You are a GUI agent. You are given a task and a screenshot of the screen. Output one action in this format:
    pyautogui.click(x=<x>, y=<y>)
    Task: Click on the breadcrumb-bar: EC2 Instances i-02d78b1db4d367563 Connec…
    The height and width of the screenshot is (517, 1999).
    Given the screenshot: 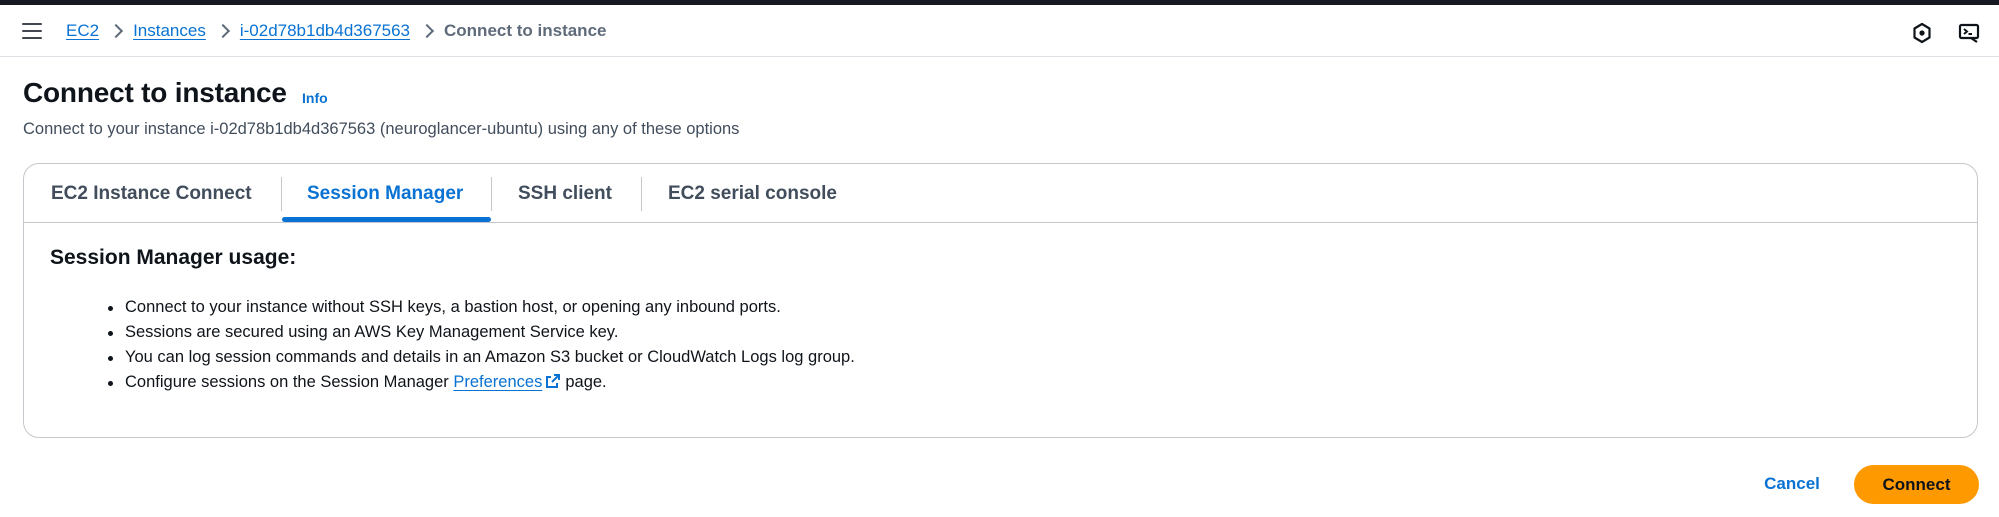 What is the action you would take?
    pyautogui.click(x=999, y=31)
    